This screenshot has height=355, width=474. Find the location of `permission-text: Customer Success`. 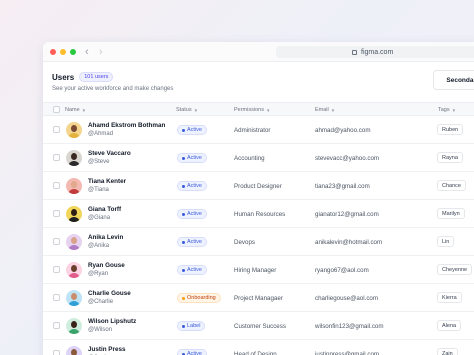

permission-text: Customer Success is located at coordinates (260, 326).